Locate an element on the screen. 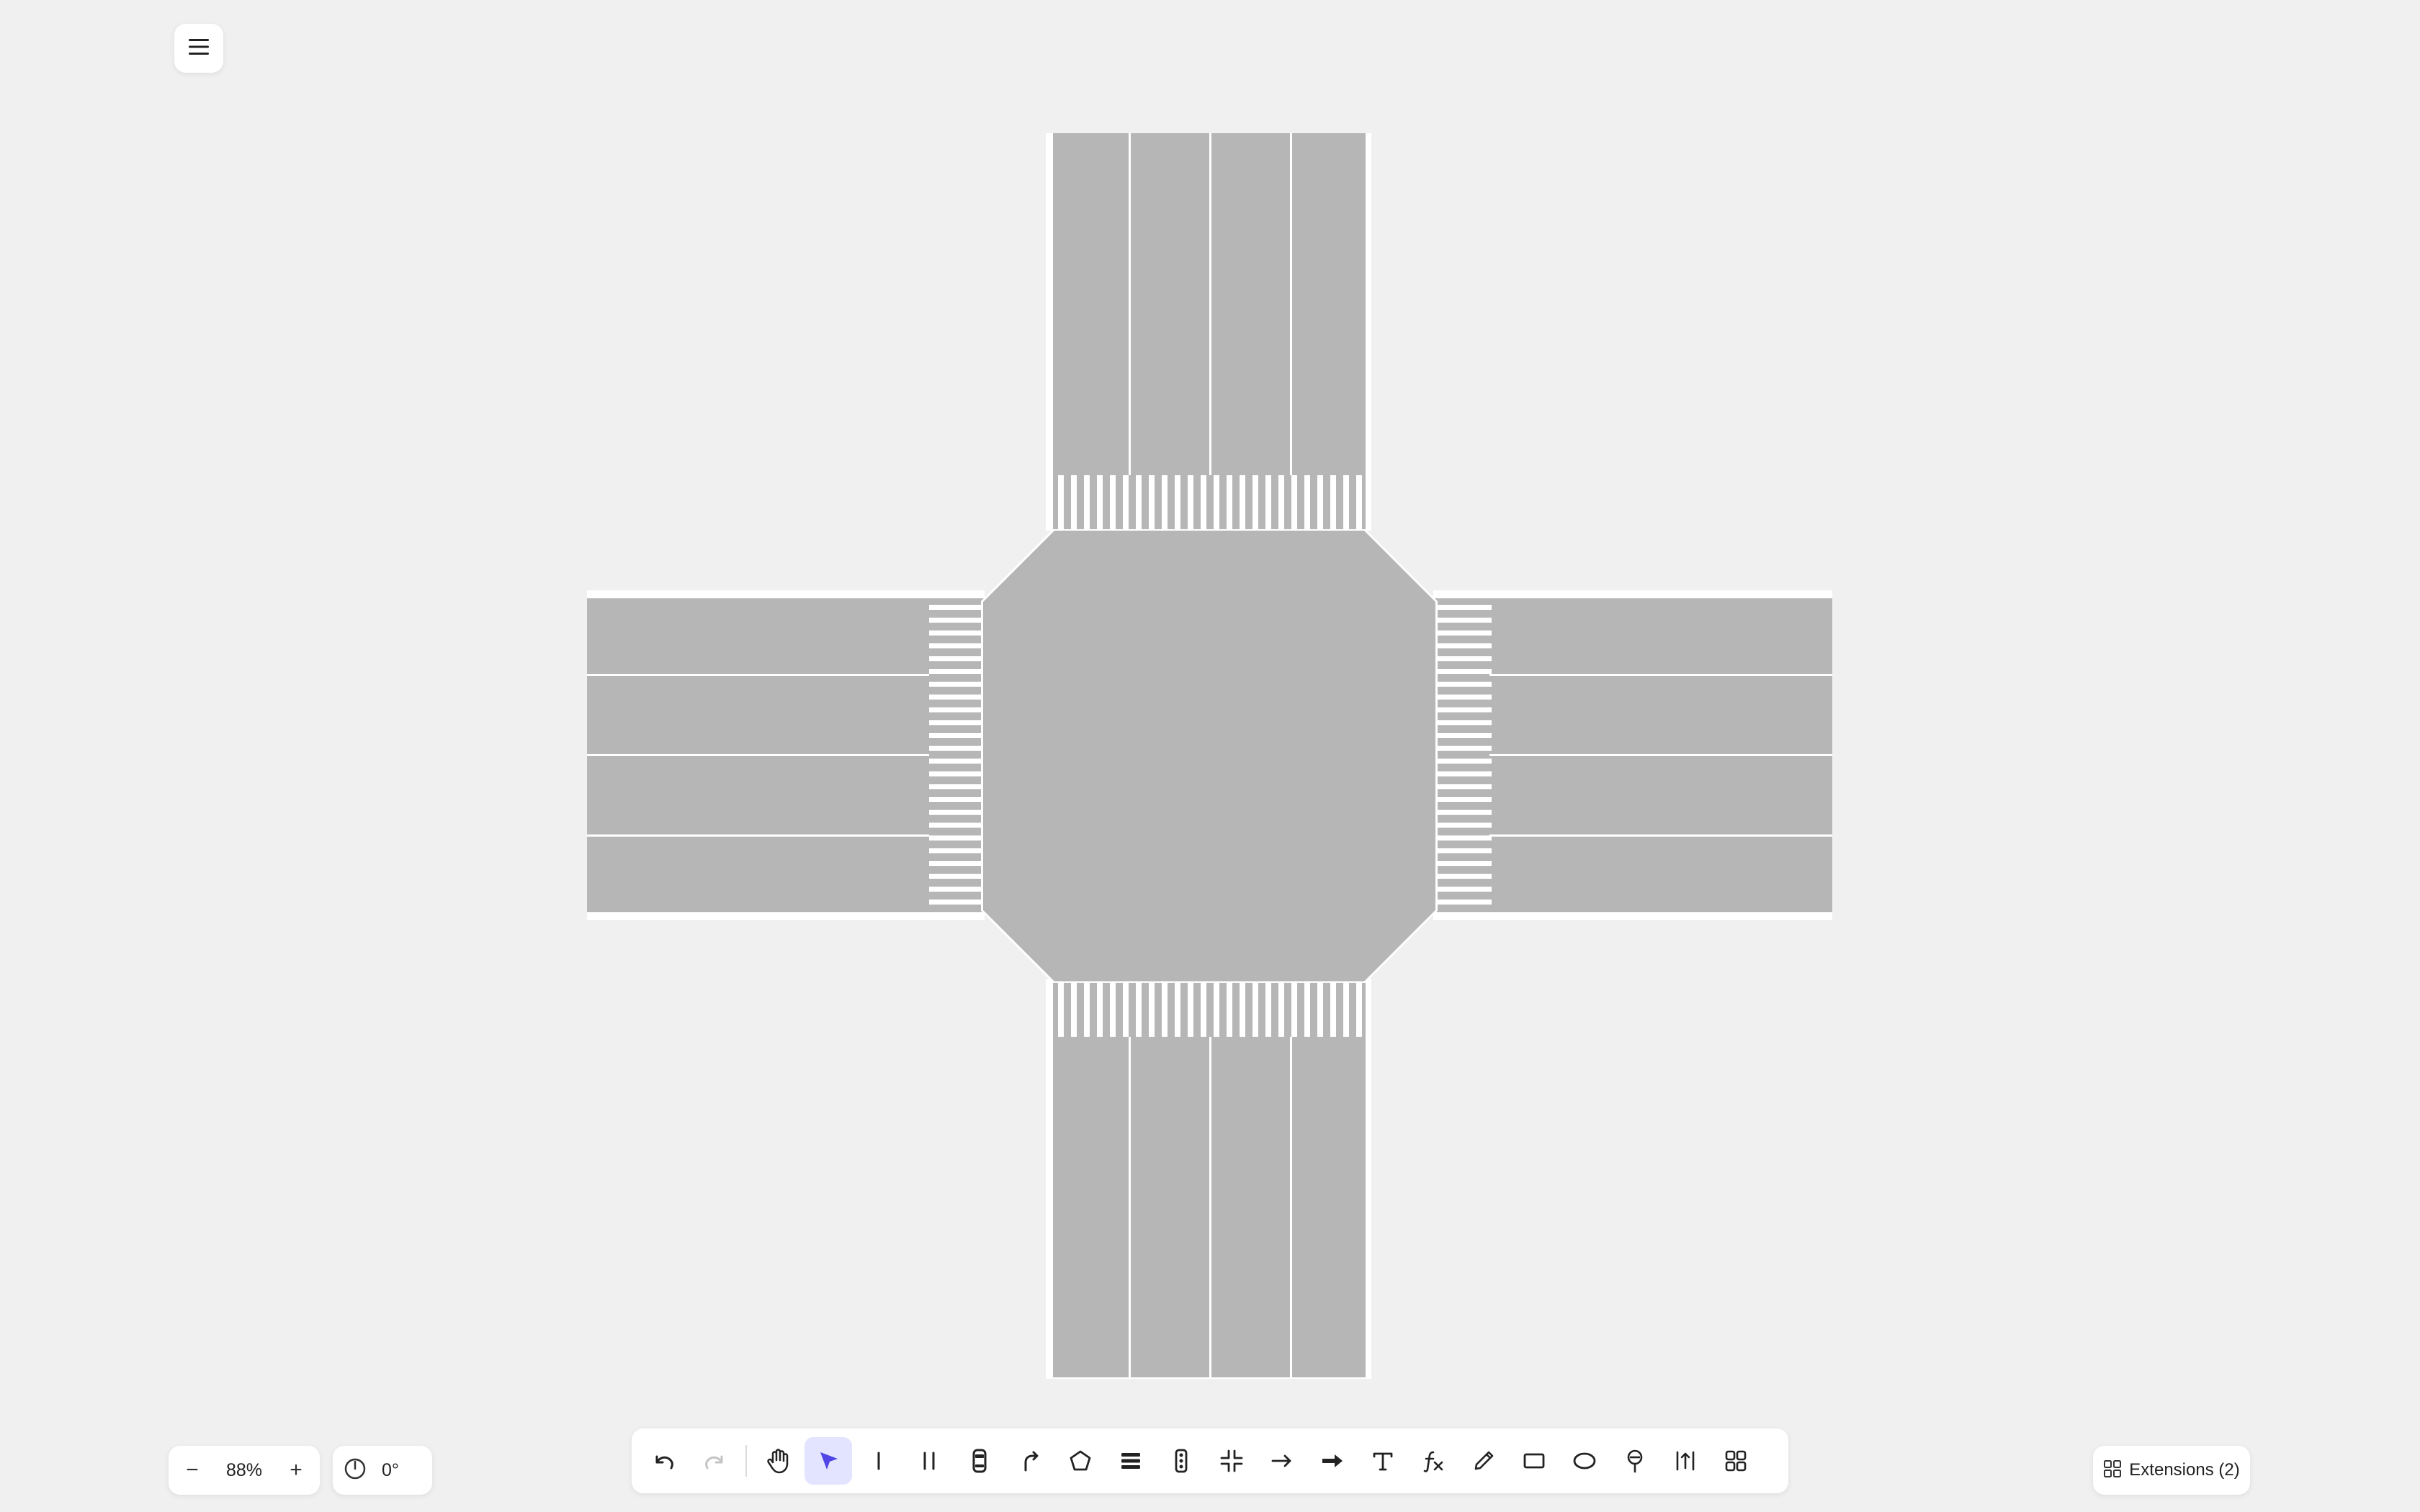 The width and height of the screenshot is (2420, 1512). text-icon is located at coordinates (1383, 1461).